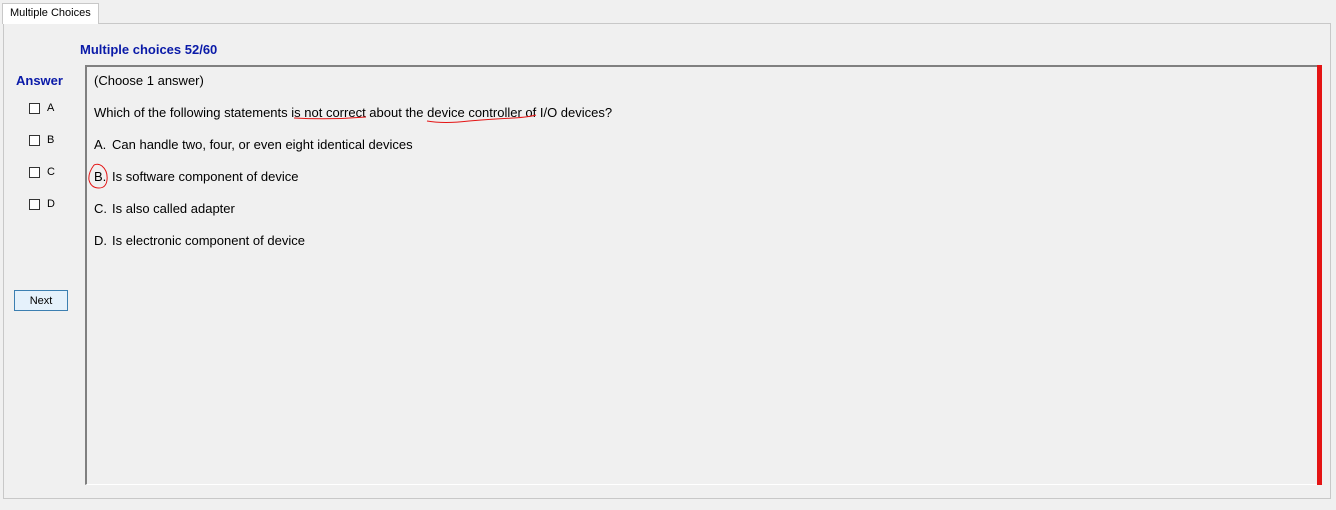  What do you see at coordinates (41, 108) in the screenshot?
I see `choice-a: A` at bounding box center [41, 108].